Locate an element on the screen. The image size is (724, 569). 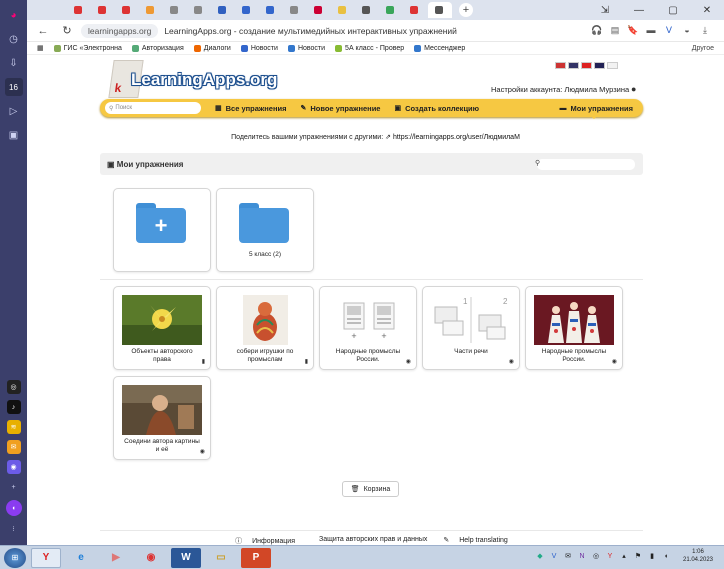
site-logo: k LearningApps.org is located at coordinates (194, 79).